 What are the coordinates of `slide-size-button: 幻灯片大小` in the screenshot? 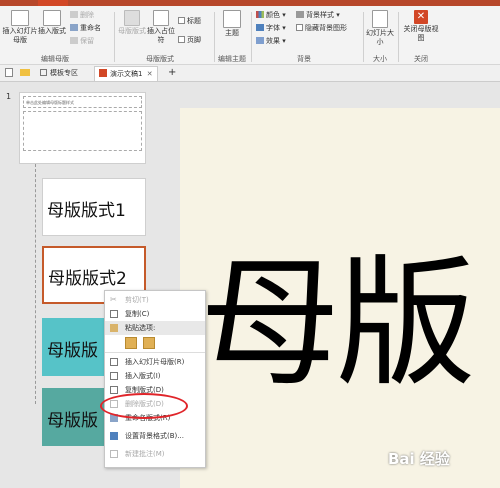 It's located at (380, 28).